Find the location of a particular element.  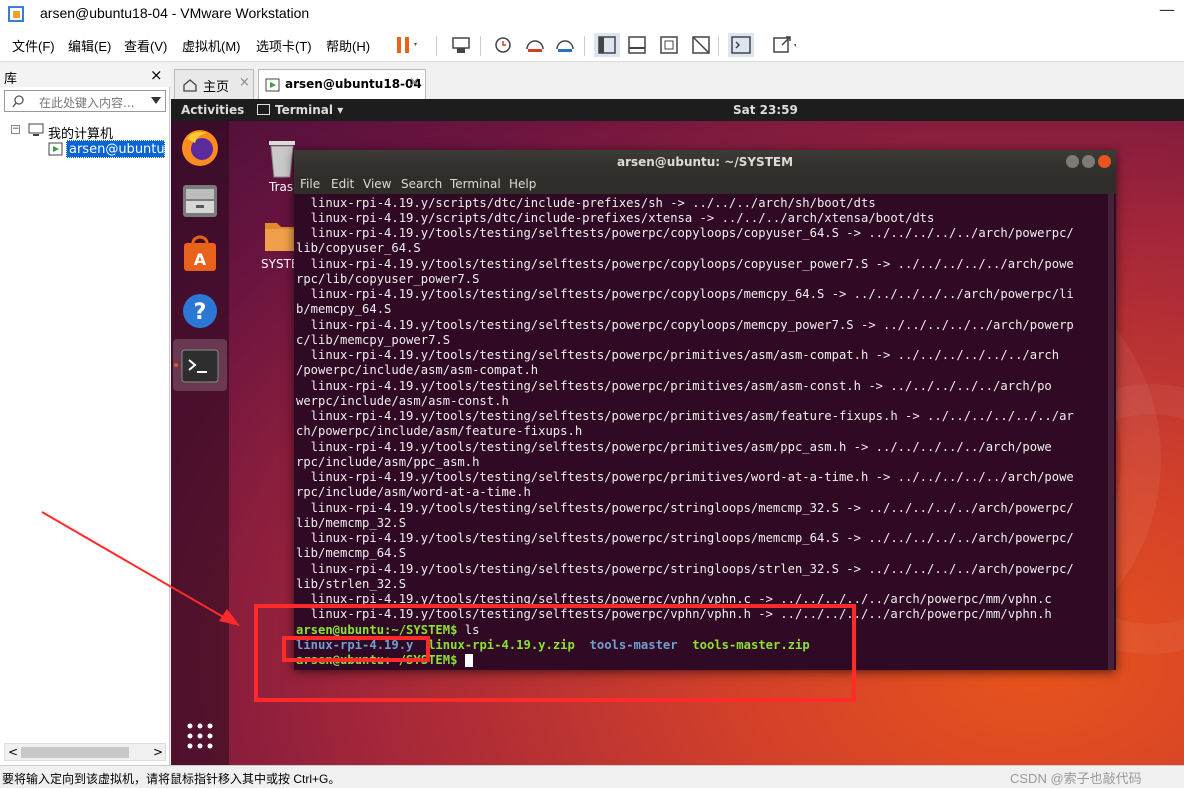

annotation-box-small is located at coordinates (356, 649).